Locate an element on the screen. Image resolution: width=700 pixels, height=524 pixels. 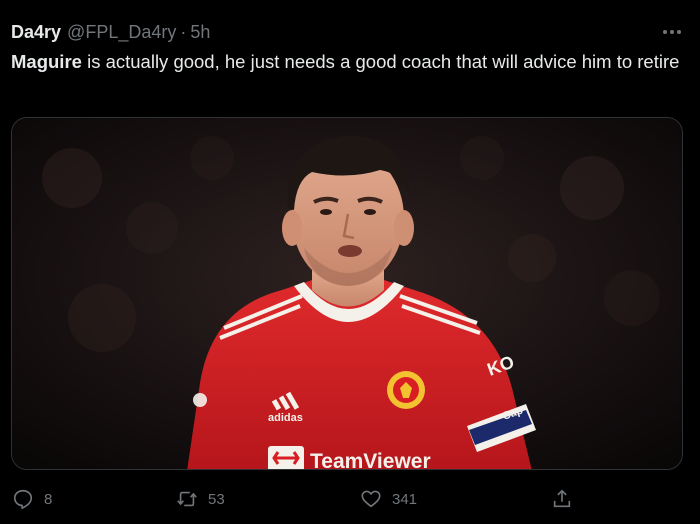
author-handle: @FPL_Da4ry is located at coordinates (121, 32).